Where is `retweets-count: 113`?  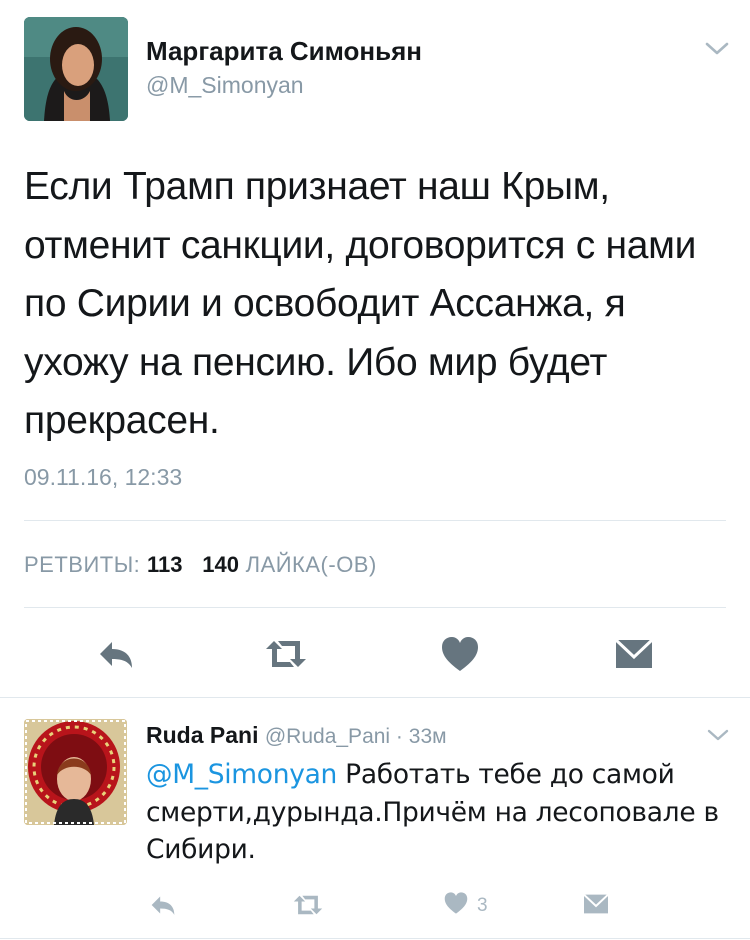 retweets-count: 113 is located at coordinates (165, 564).